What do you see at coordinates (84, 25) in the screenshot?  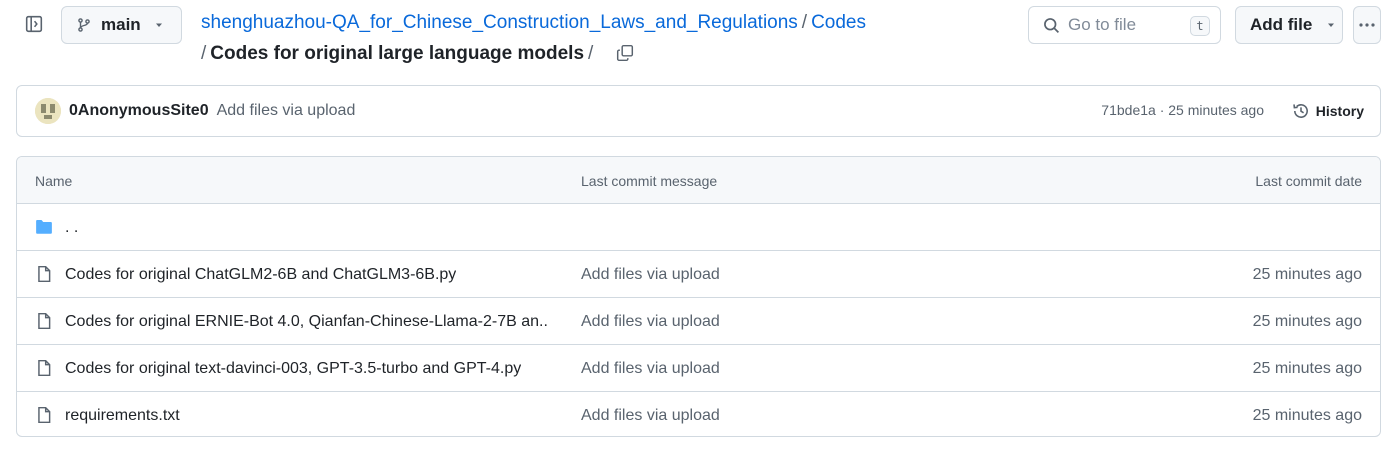 I see `git-branch-icon` at bounding box center [84, 25].